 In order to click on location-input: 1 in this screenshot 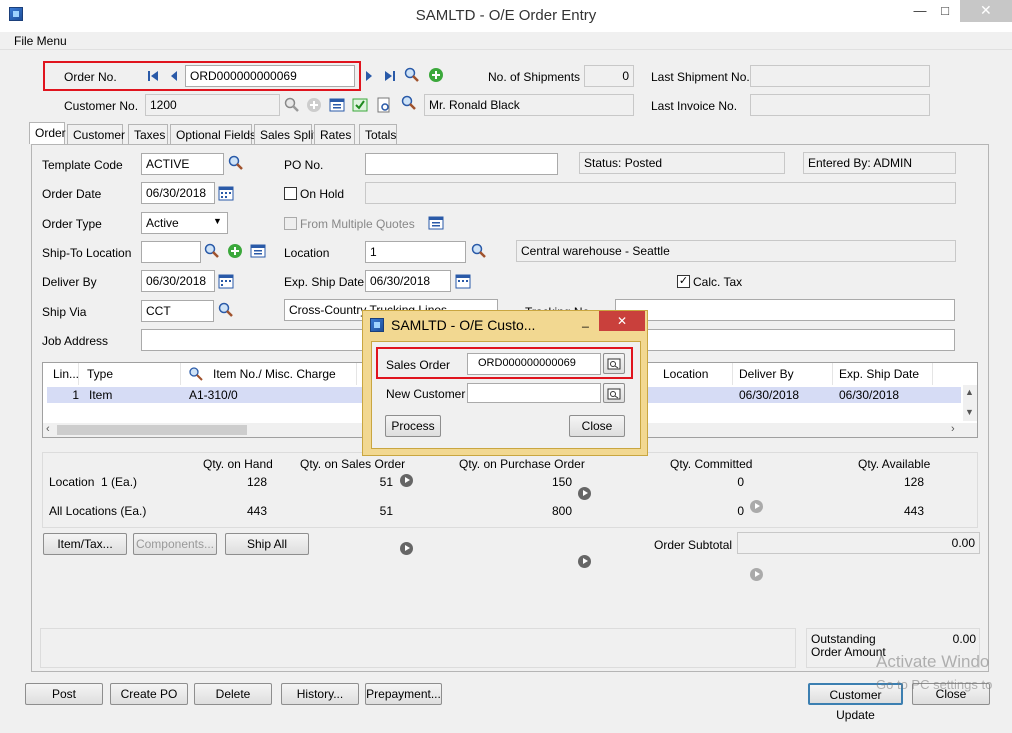, I will do `click(415, 252)`.